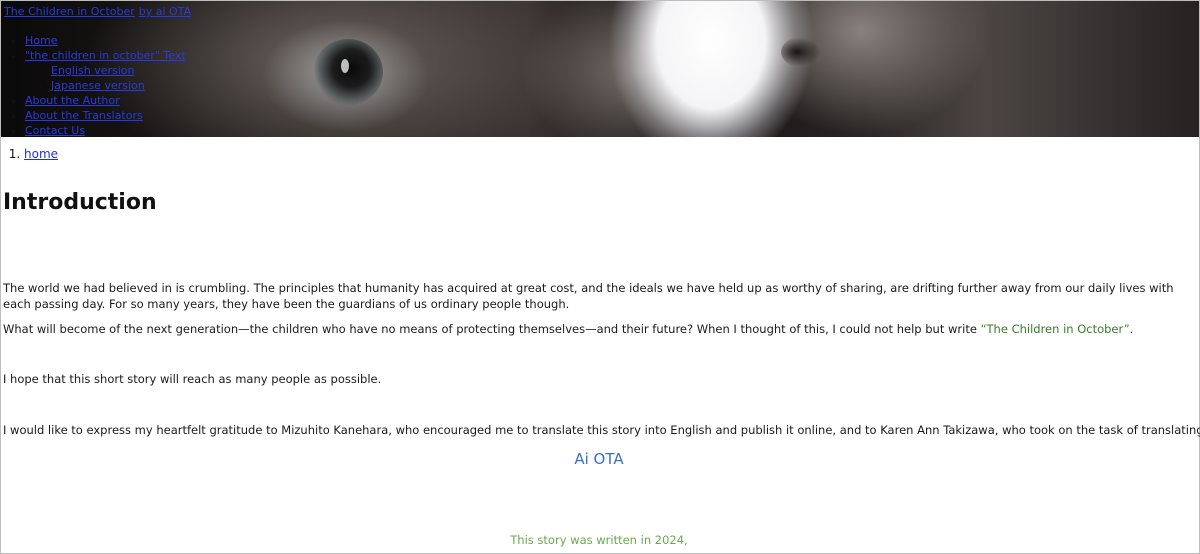 The image size is (1200, 554). I want to click on eye-photo-detail, so click(348, 72).